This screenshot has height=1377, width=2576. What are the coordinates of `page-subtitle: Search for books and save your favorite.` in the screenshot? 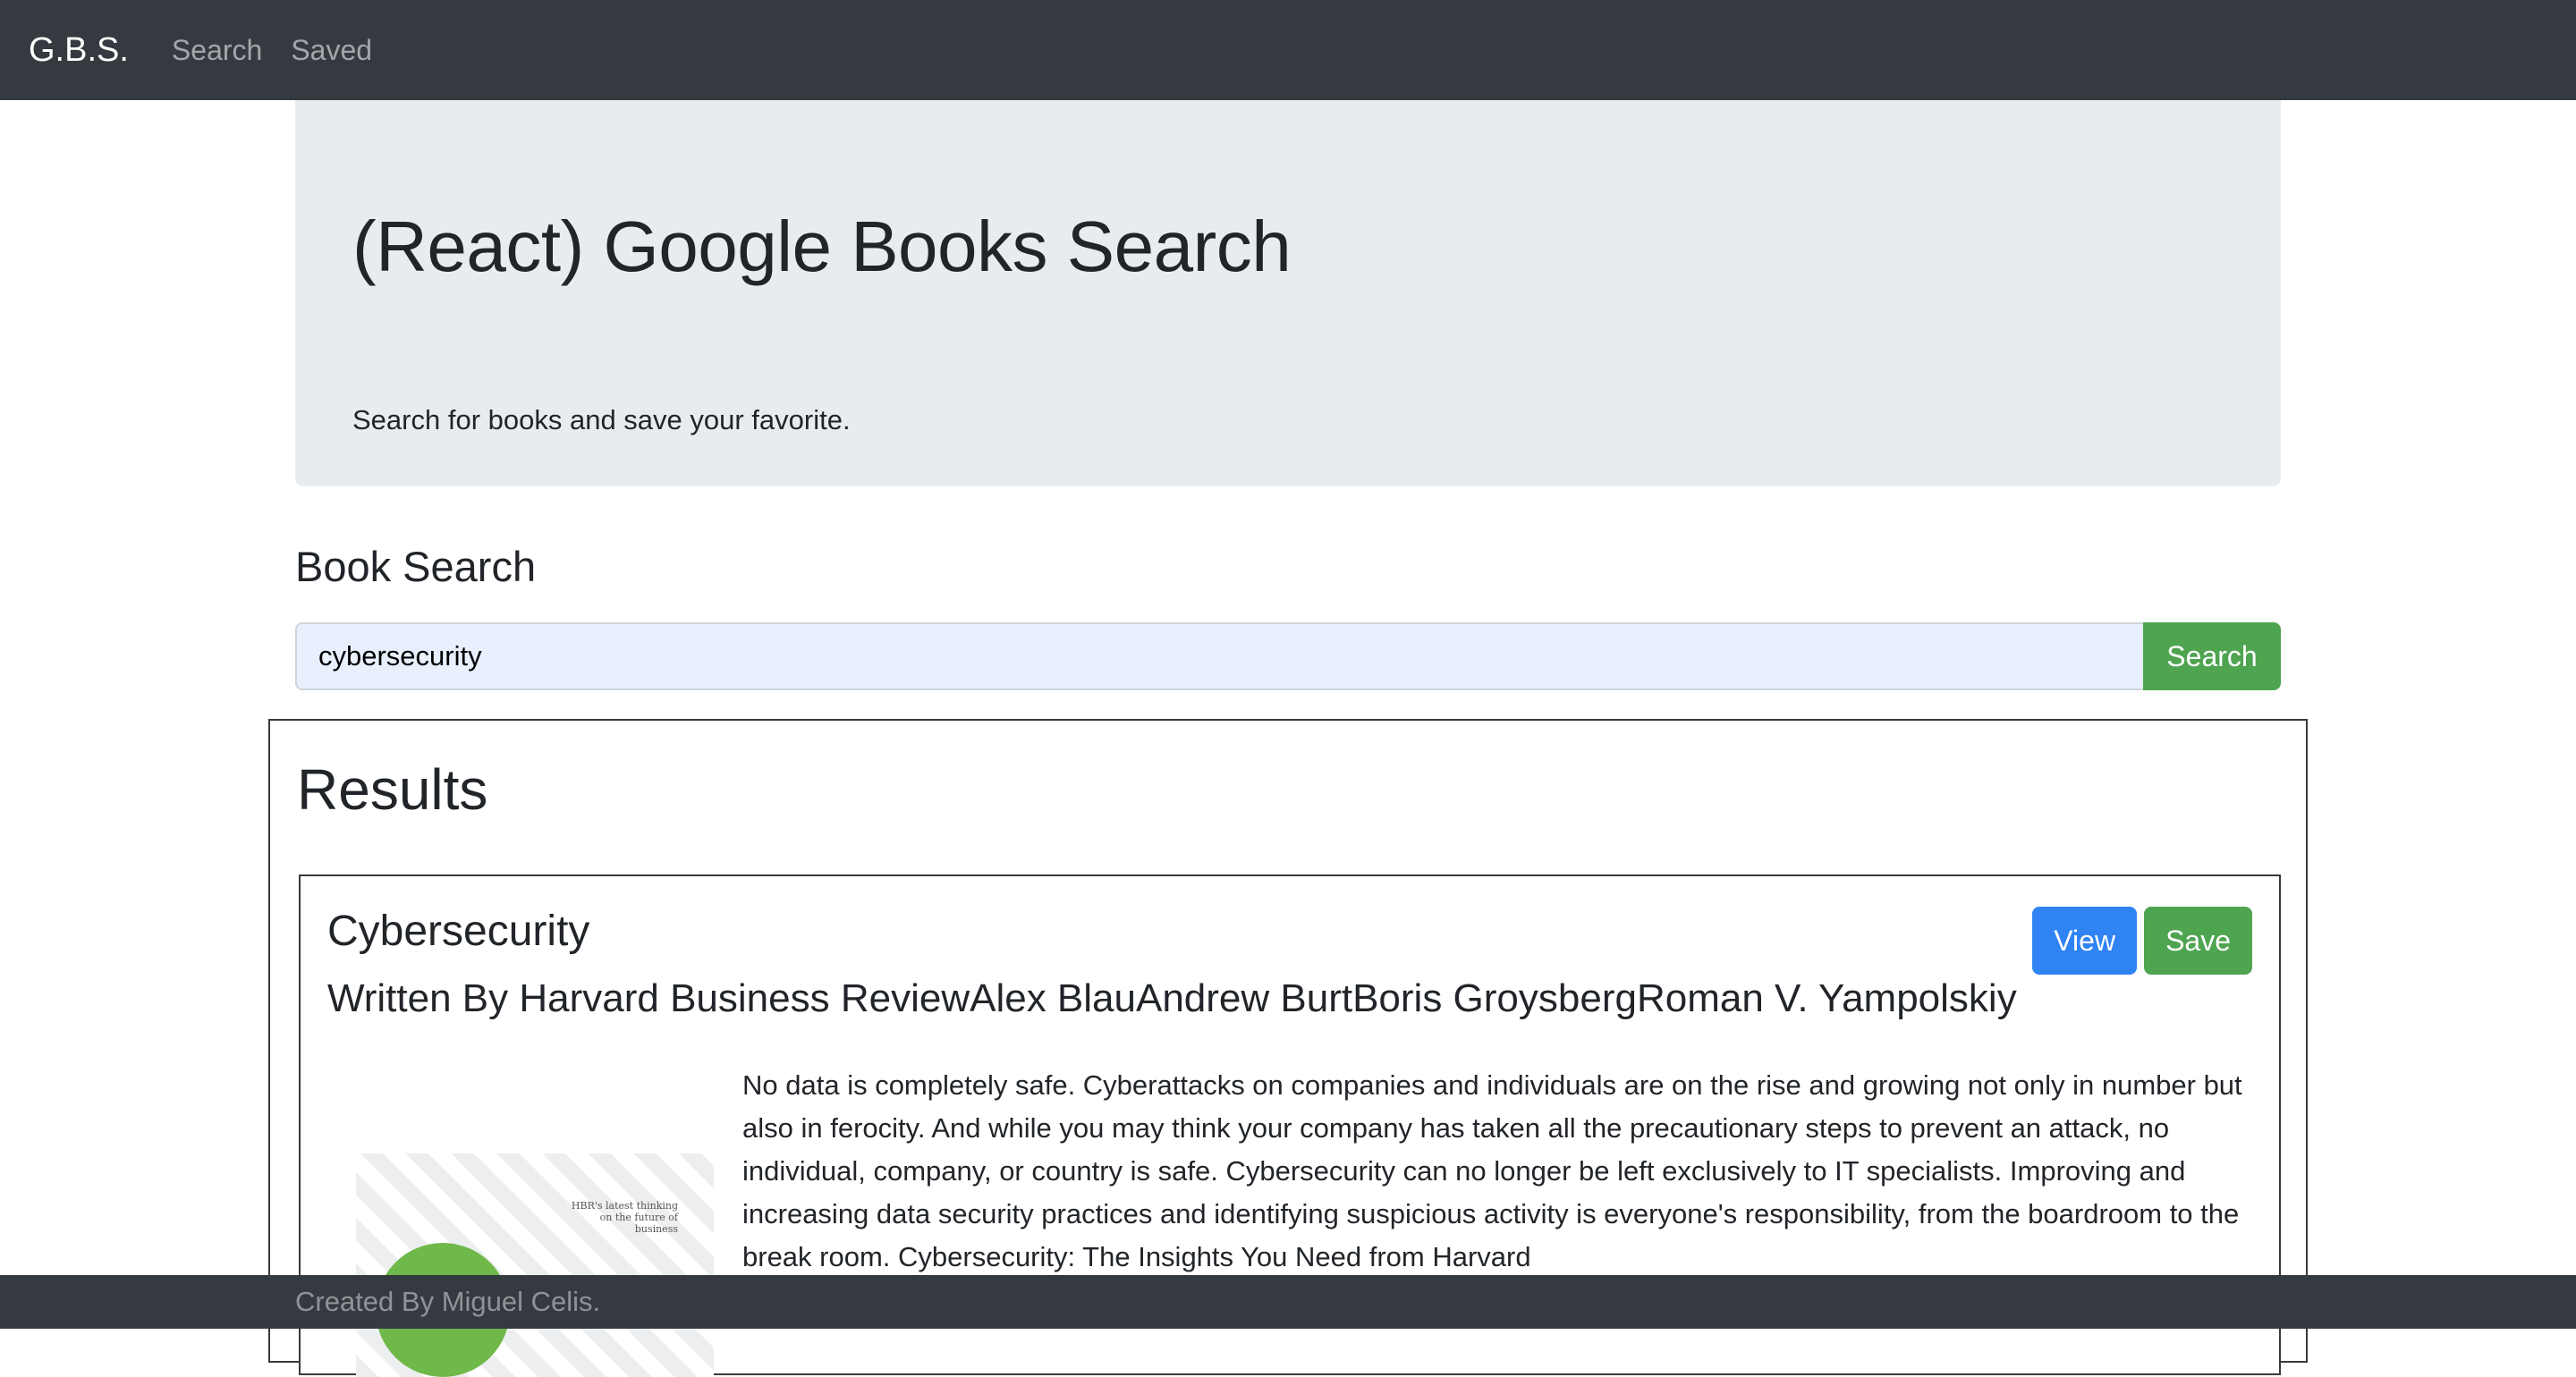 It's located at (601, 419).